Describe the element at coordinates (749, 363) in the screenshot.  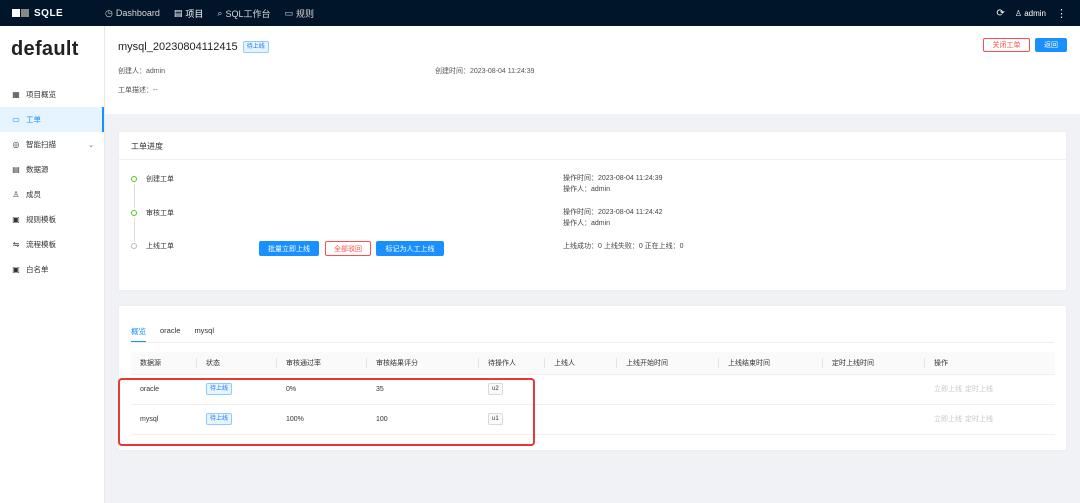
I see `column-header-label: 上线结束时间` at that location.